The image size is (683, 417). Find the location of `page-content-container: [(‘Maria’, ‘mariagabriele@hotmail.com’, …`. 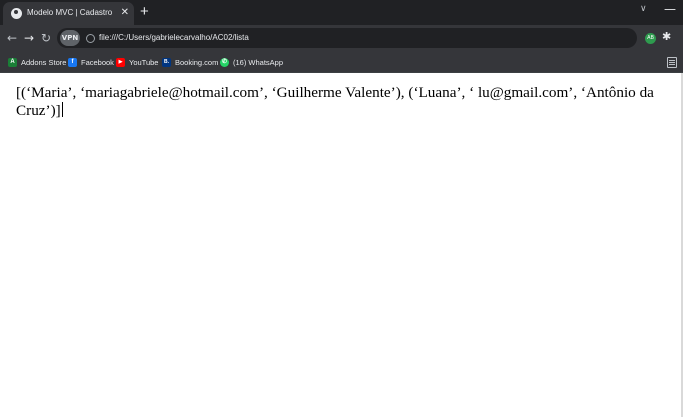

page-content-container: [(‘Maria’, ‘mariagabriele@hotmail.com’, … is located at coordinates (338, 102).